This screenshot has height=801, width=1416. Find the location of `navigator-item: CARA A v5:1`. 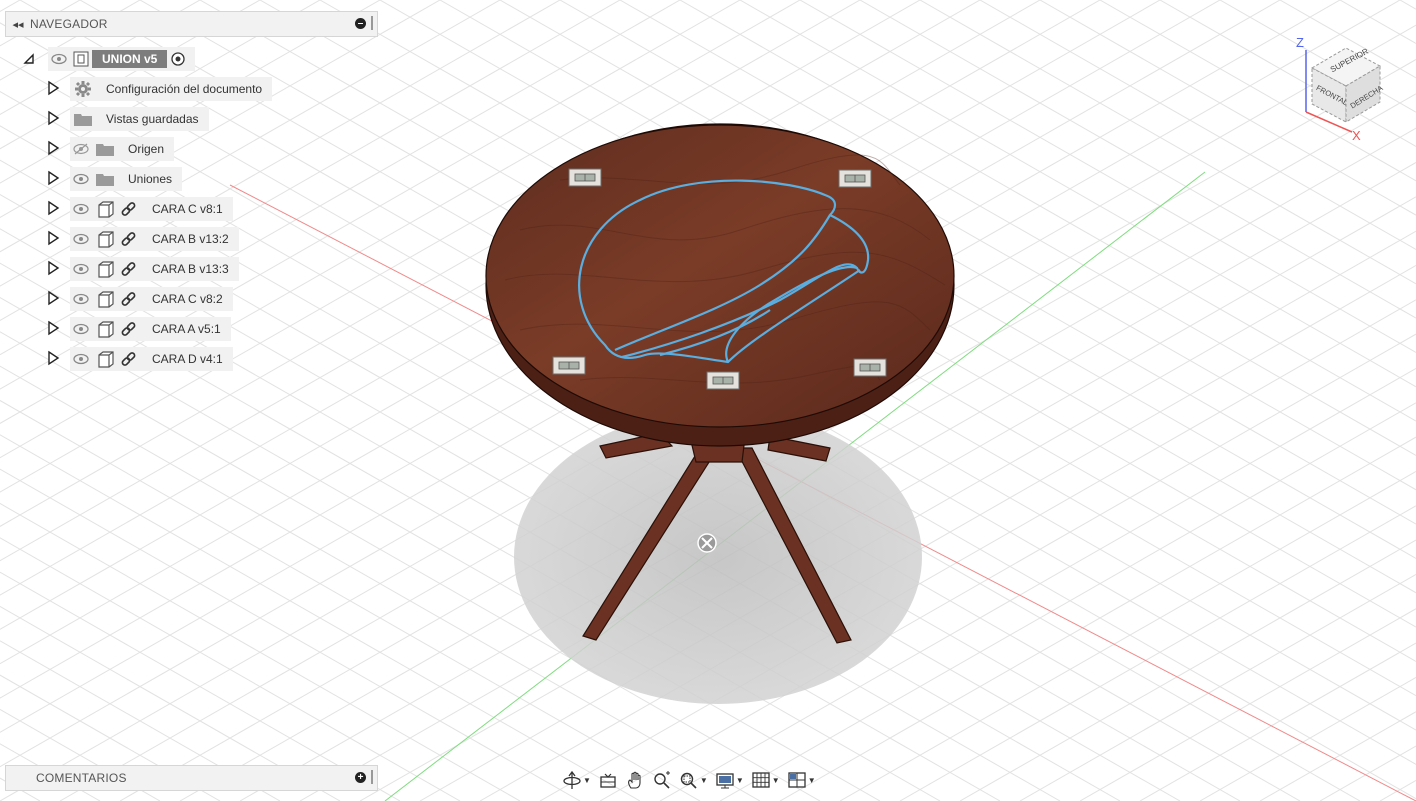

navigator-item: CARA A v5:1 is located at coordinates (138, 329).